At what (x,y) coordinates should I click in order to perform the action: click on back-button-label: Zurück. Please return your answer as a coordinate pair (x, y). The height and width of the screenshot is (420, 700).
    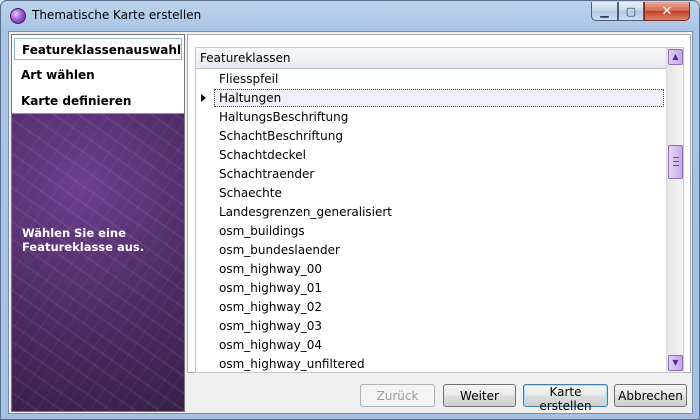
    Looking at the image, I should click on (397, 395).